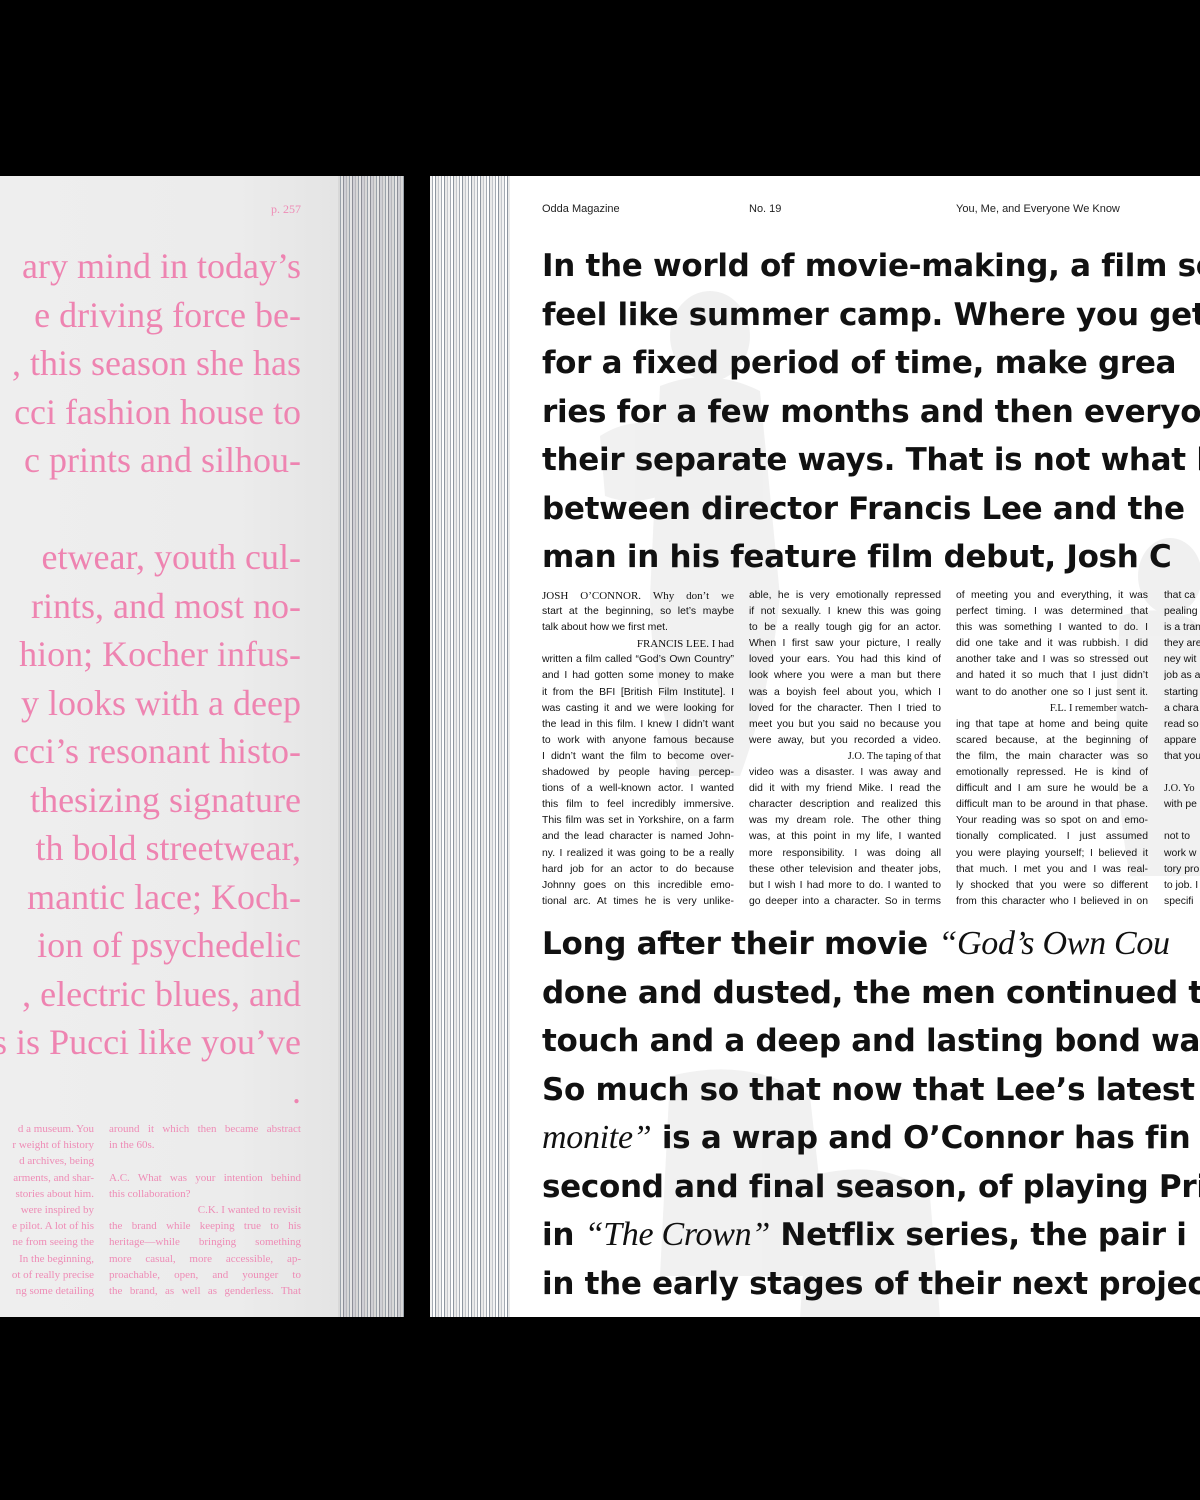  I want to click on headline-line: between director Francis Lee and the, so click(863, 508).